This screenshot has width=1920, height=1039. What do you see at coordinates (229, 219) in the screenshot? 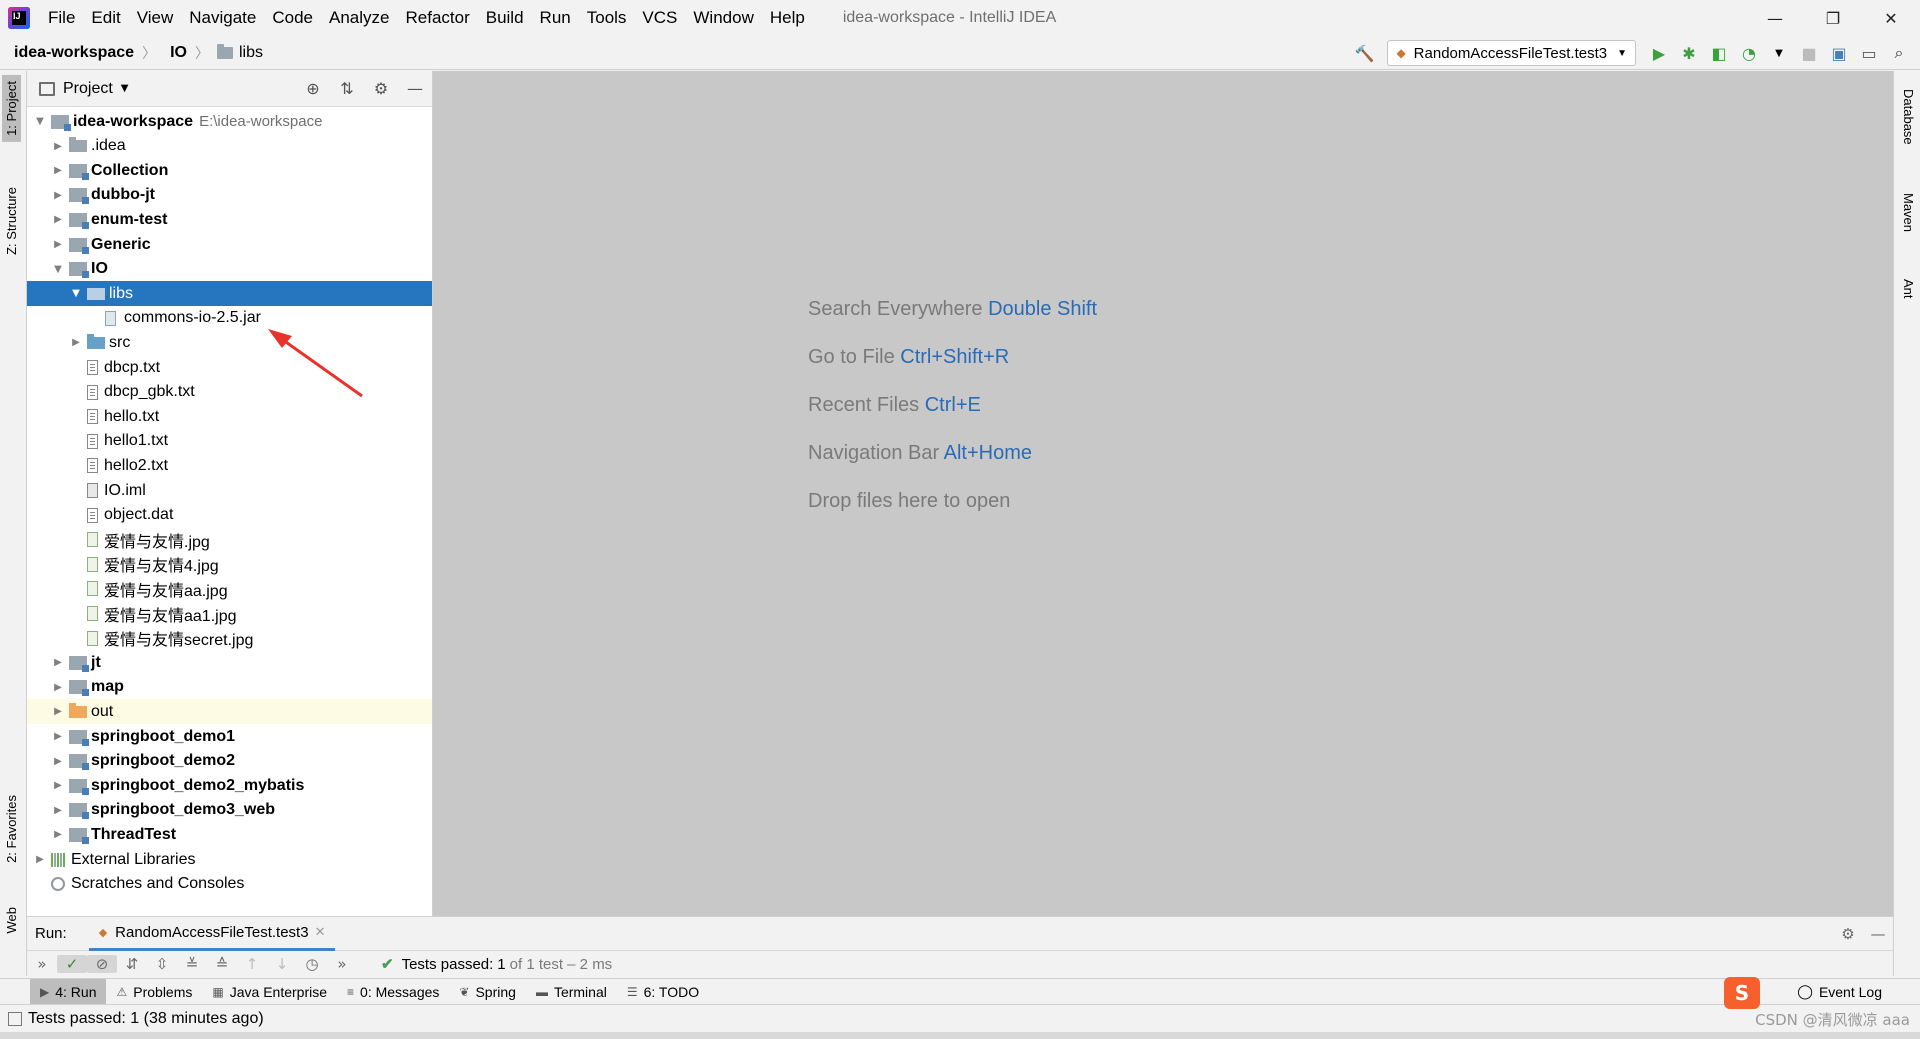
I see `tree-node: ▶ enum-test` at bounding box center [229, 219].